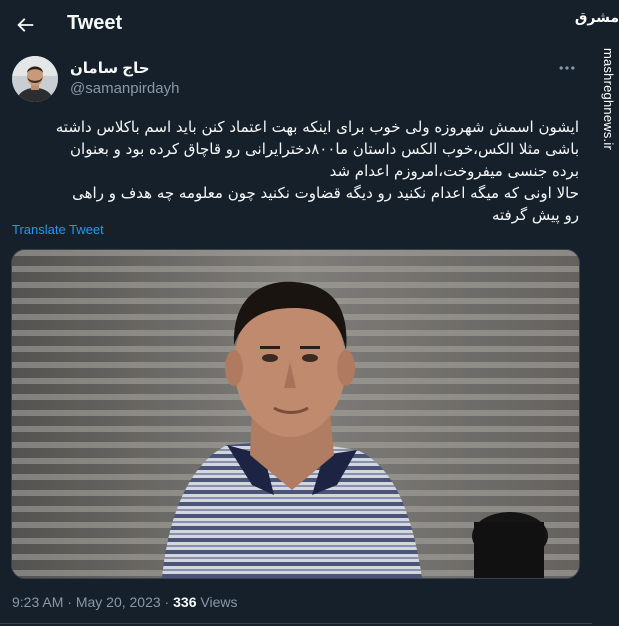 The height and width of the screenshot is (626, 619). Describe the element at coordinates (608, 99) in the screenshot. I see `watermark-site: mashreghnews.ir` at that location.